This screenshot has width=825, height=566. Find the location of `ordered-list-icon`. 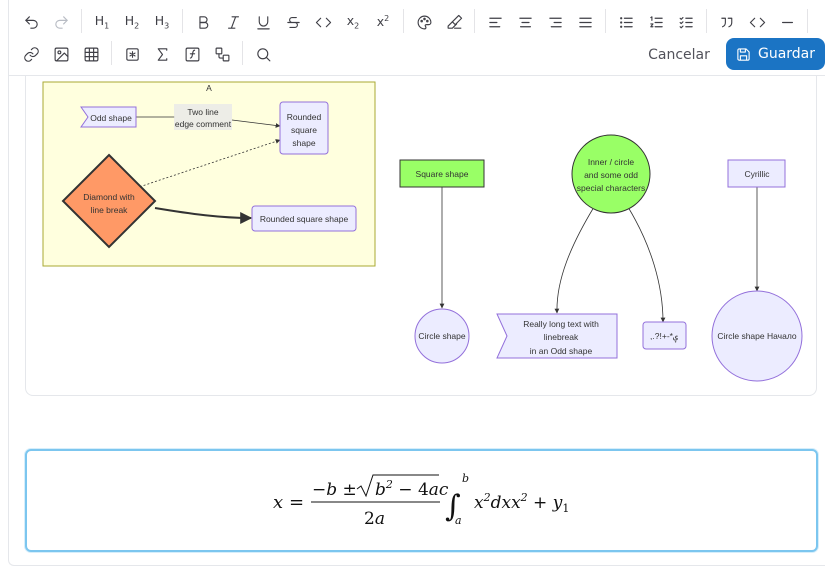

ordered-list-icon is located at coordinates (656, 22).